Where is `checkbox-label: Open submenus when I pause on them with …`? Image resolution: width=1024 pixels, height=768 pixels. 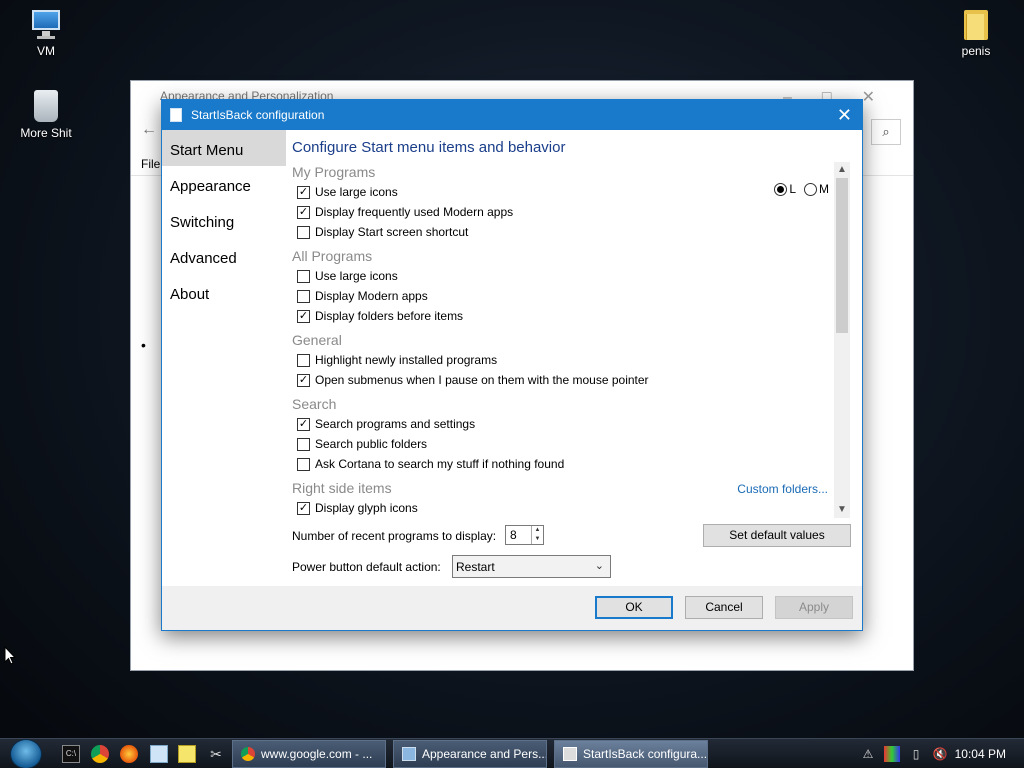
checkbox-label: Open submenus when I pause on them with … is located at coordinates (482, 380).